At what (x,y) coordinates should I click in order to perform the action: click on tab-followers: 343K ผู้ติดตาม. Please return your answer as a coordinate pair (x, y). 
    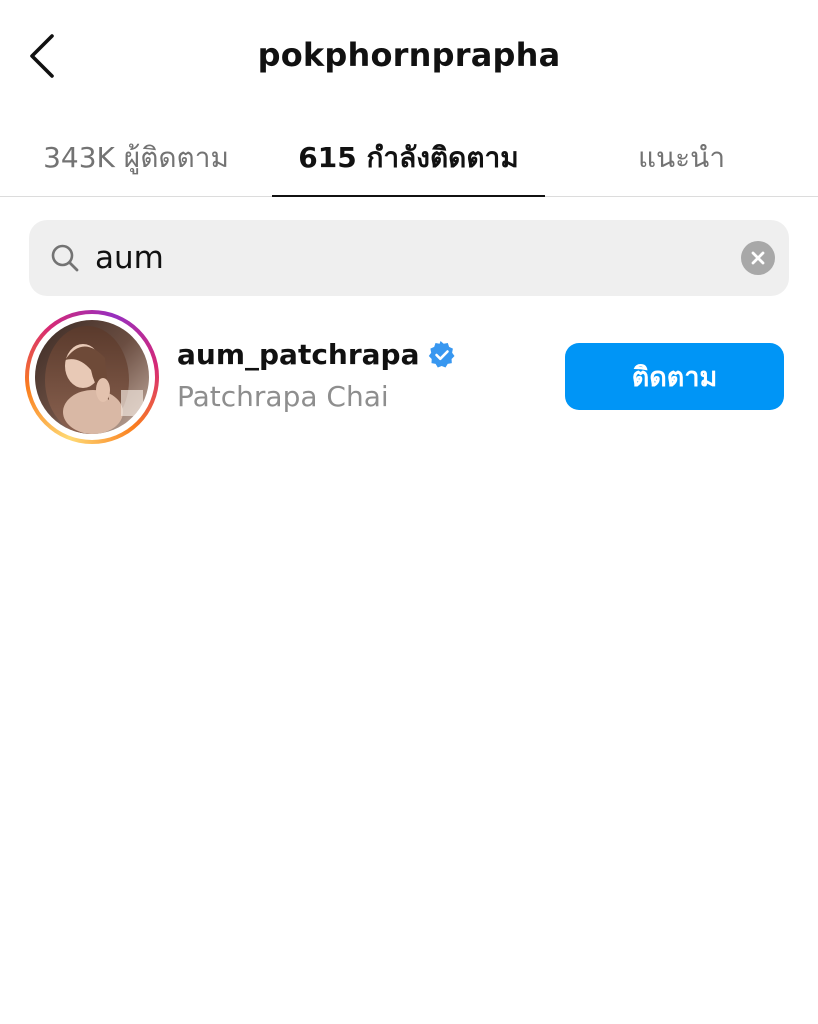
    Looking at the image, I should click on (136, 158).